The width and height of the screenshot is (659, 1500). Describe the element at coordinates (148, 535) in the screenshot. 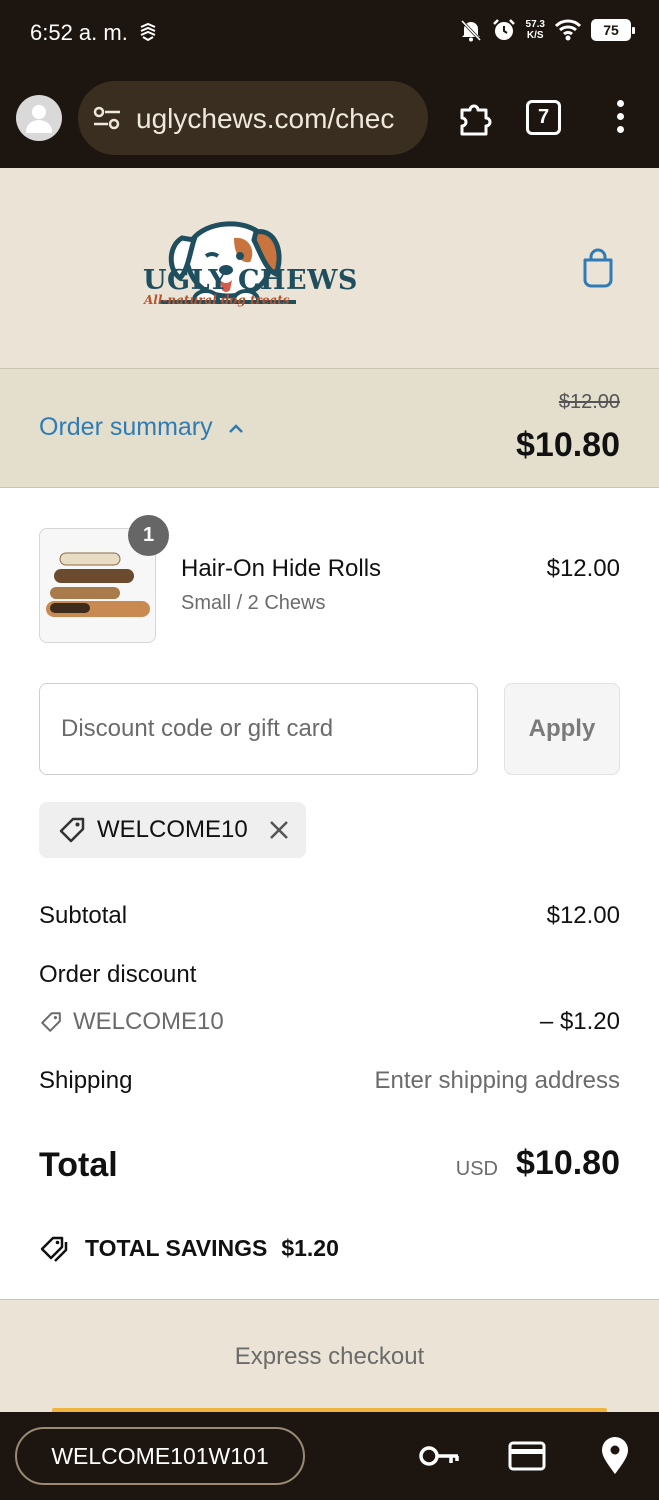

I see `quantity-badge: 1` at that location.